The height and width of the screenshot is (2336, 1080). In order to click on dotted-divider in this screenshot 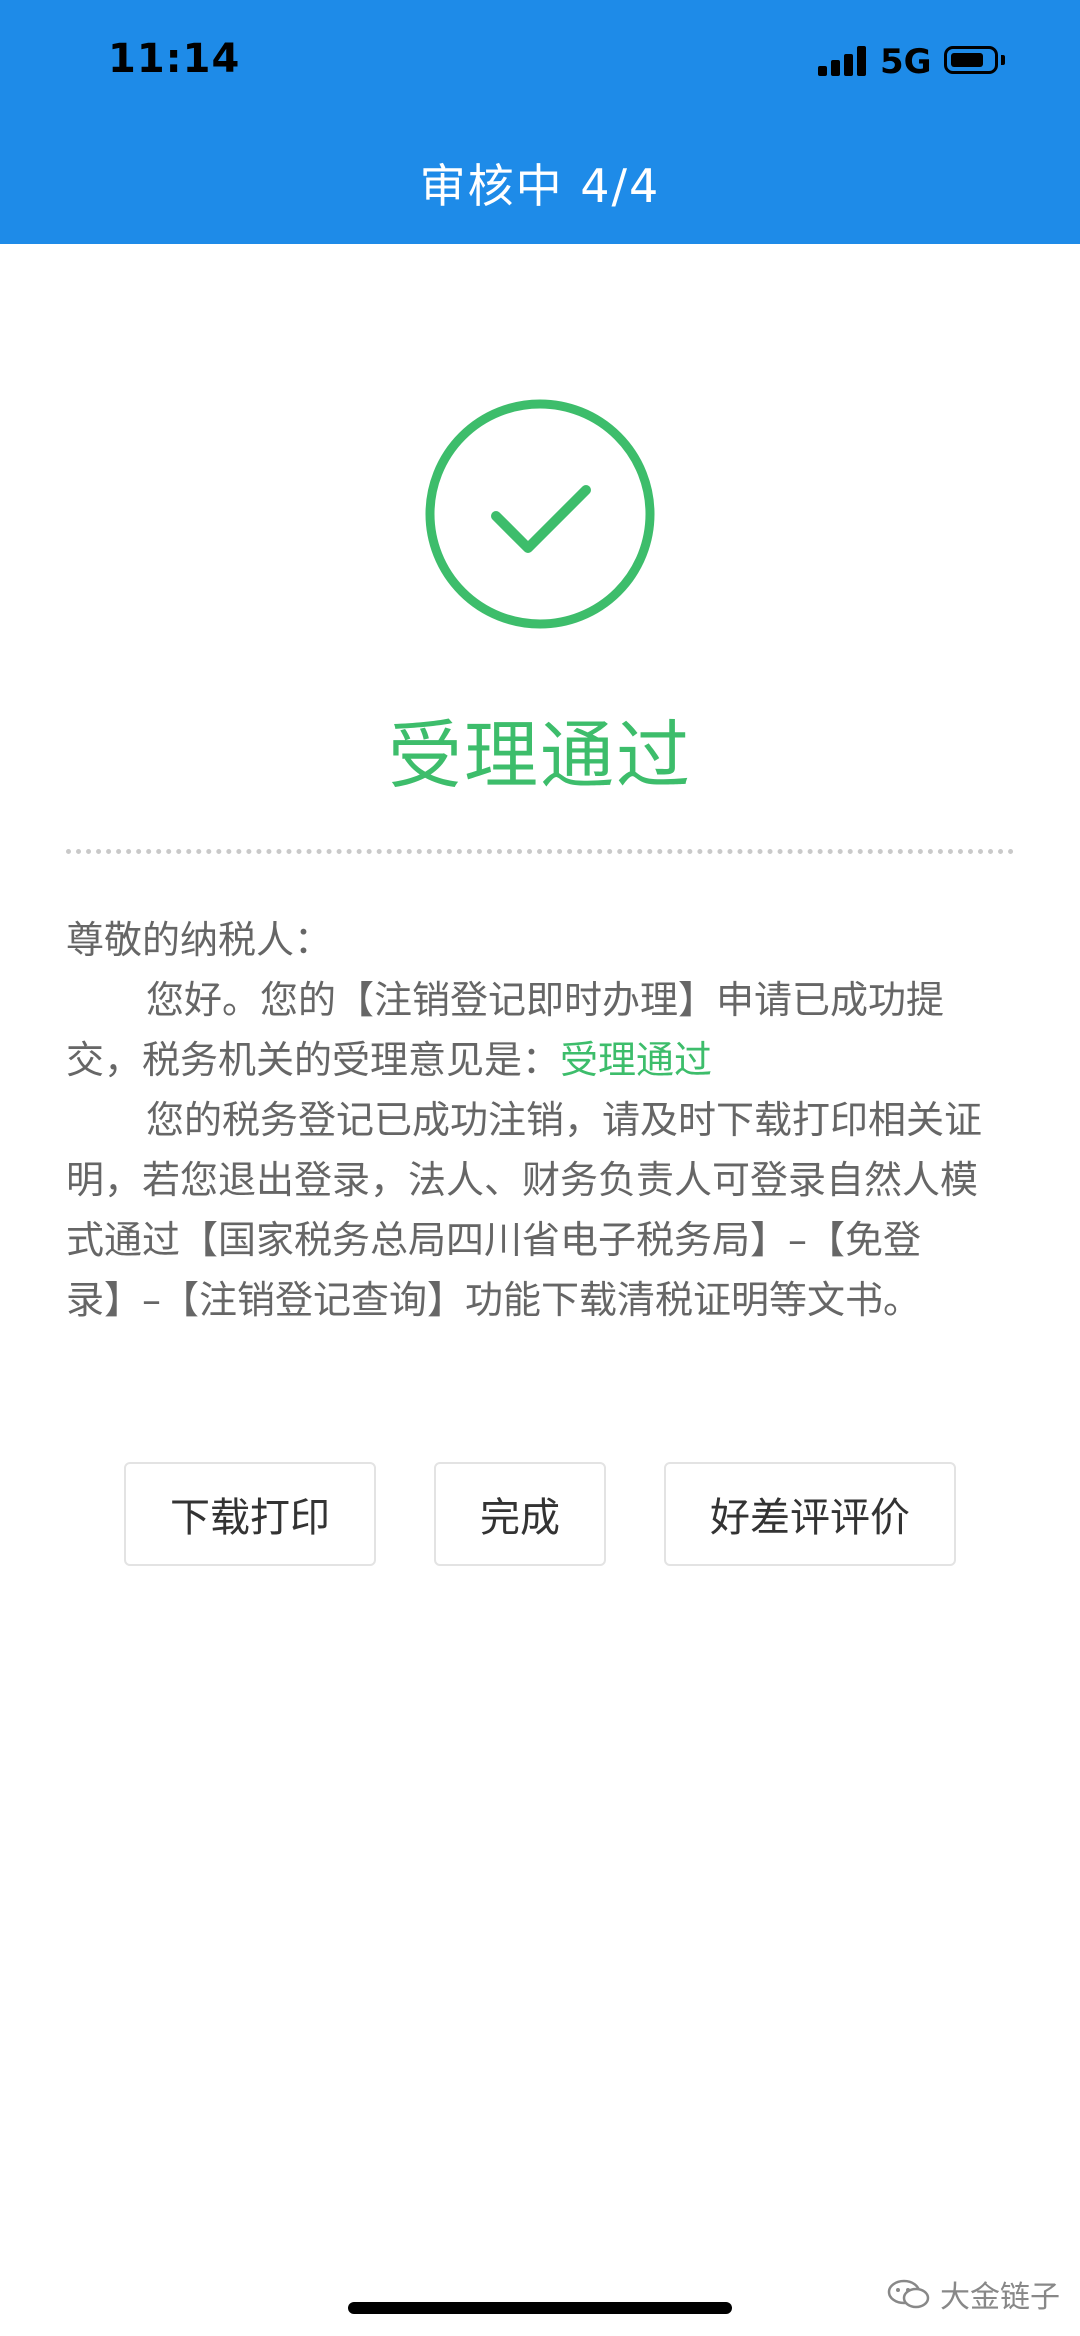, I will do `click(540, 851)`.